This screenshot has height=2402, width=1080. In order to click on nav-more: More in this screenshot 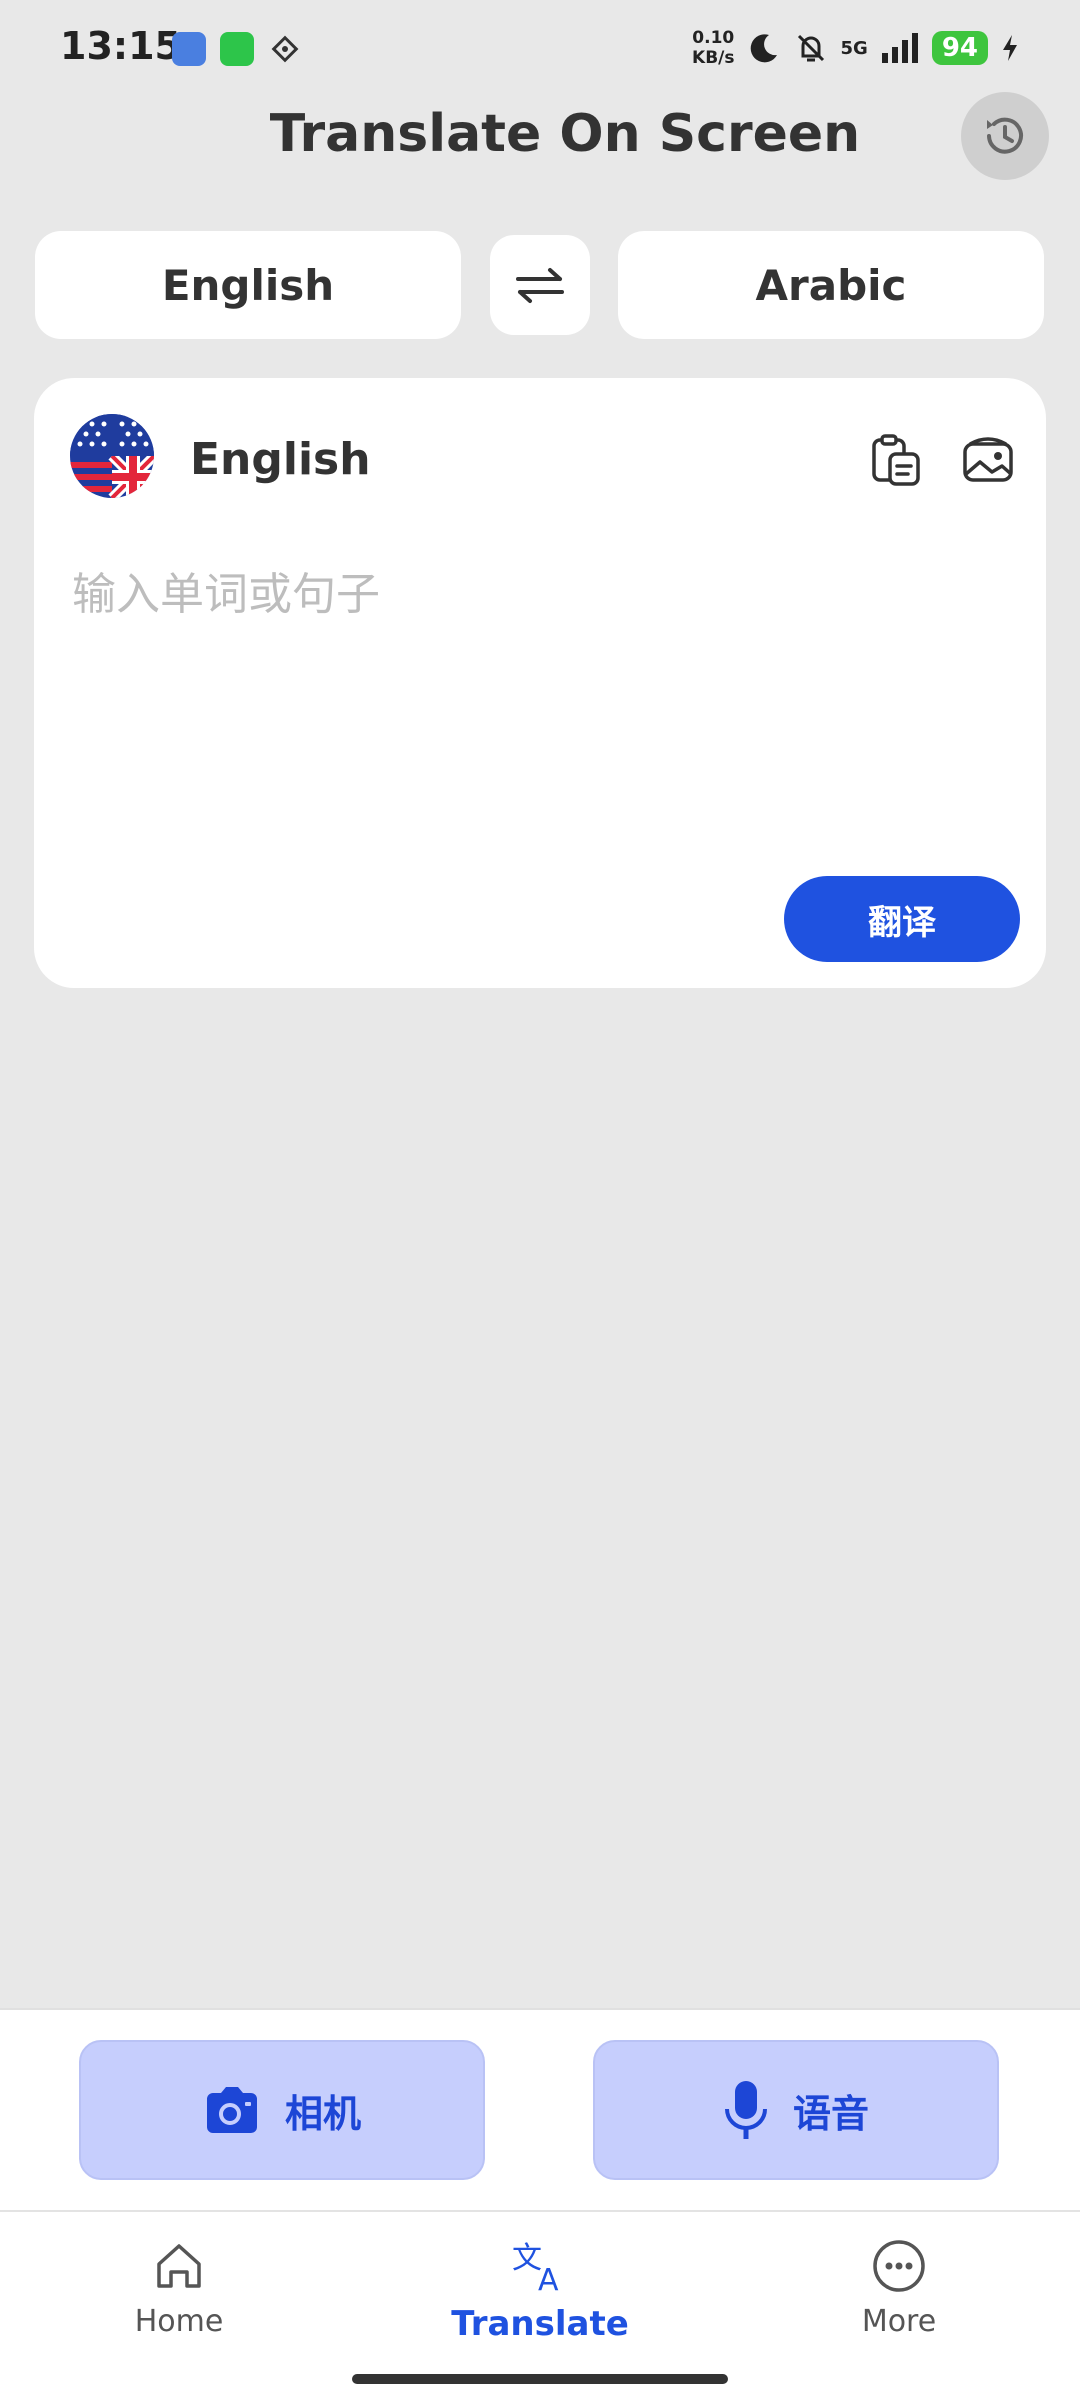, I will do `click(899, 2288)`.